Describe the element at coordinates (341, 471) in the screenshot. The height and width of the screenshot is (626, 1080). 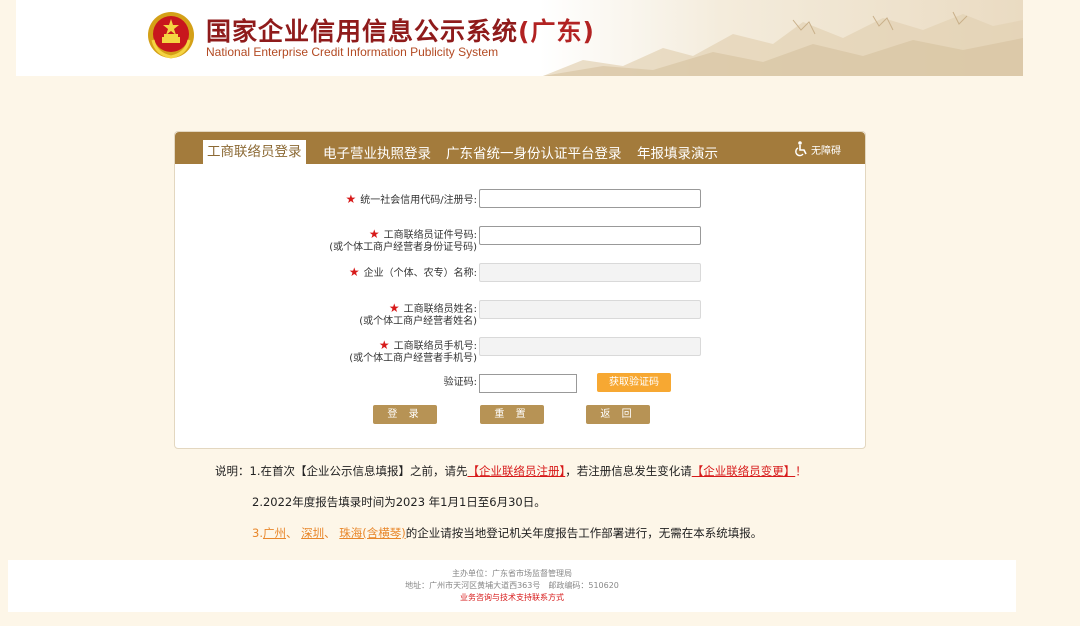
I see `note-1-prefix: 说明：1.在首次【企业公示信息填报】之前，请先` at that location.